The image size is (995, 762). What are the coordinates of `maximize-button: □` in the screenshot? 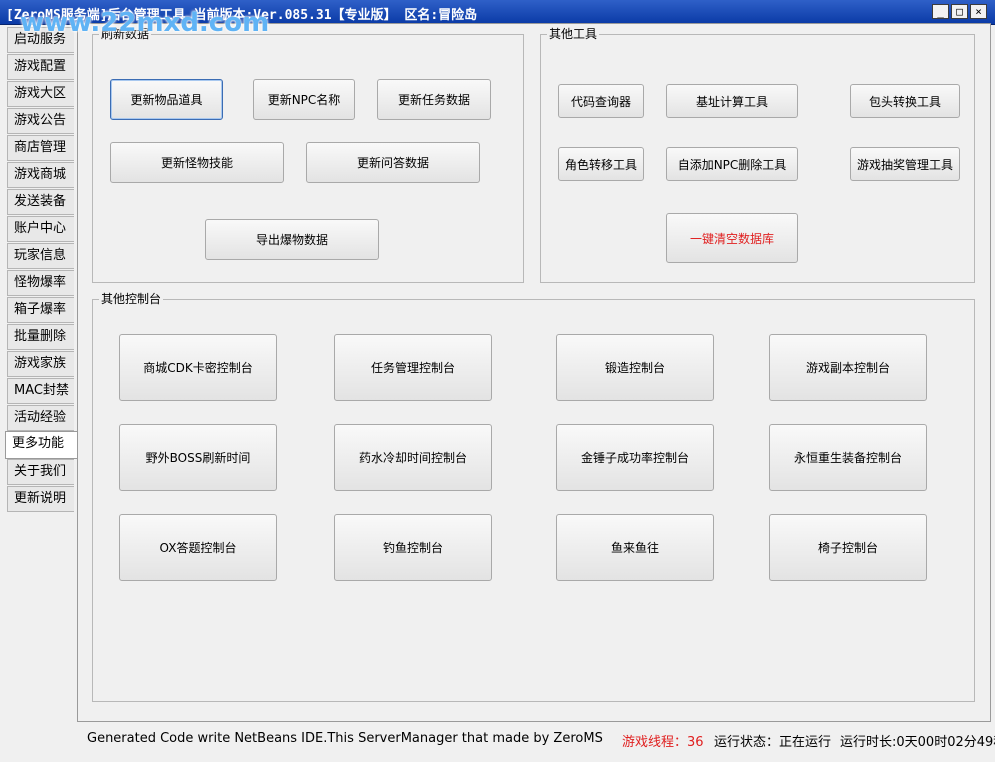 It's located at (959, 11).